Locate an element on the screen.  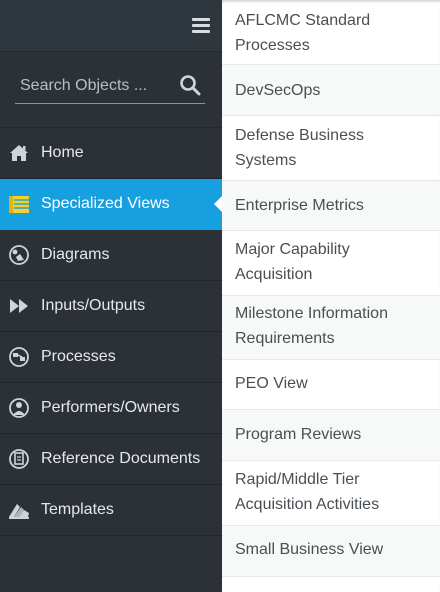
sidebar-item-label: Inputs/Outputs is located at coordinates (93, 305).